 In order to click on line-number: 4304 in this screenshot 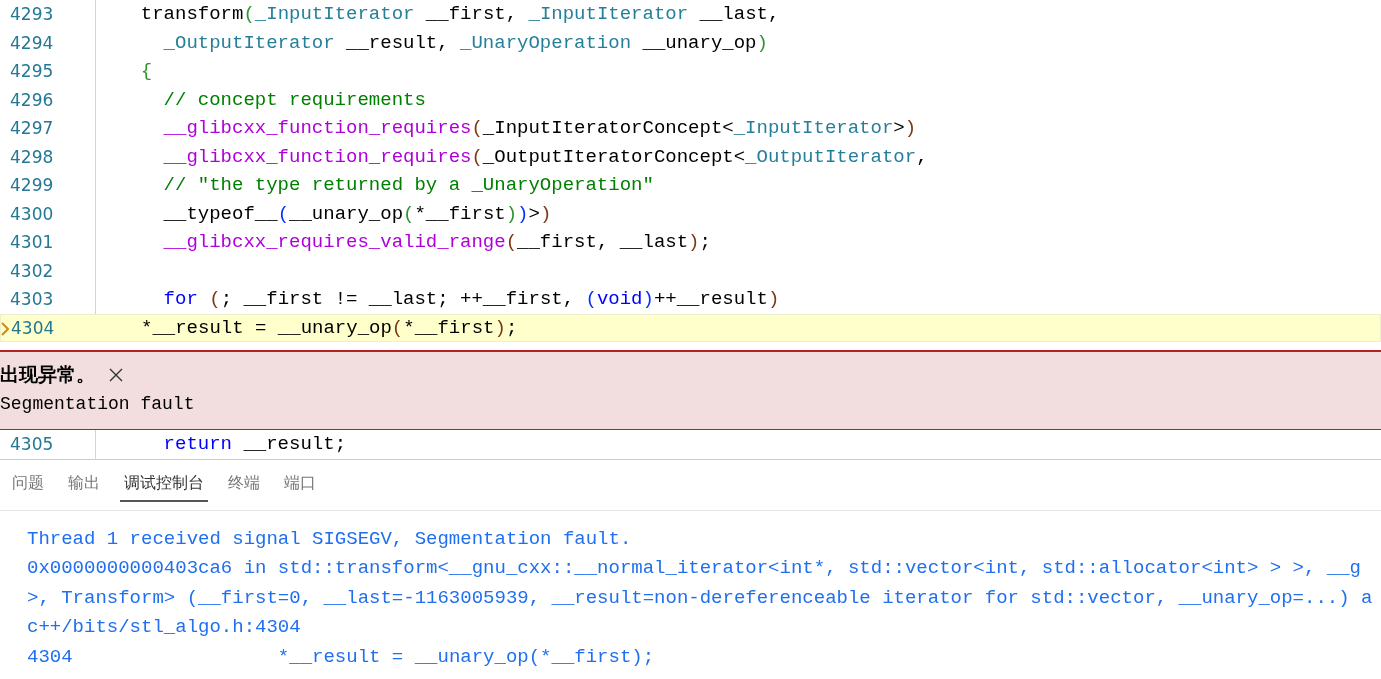, I will do `click(33, 327)`.